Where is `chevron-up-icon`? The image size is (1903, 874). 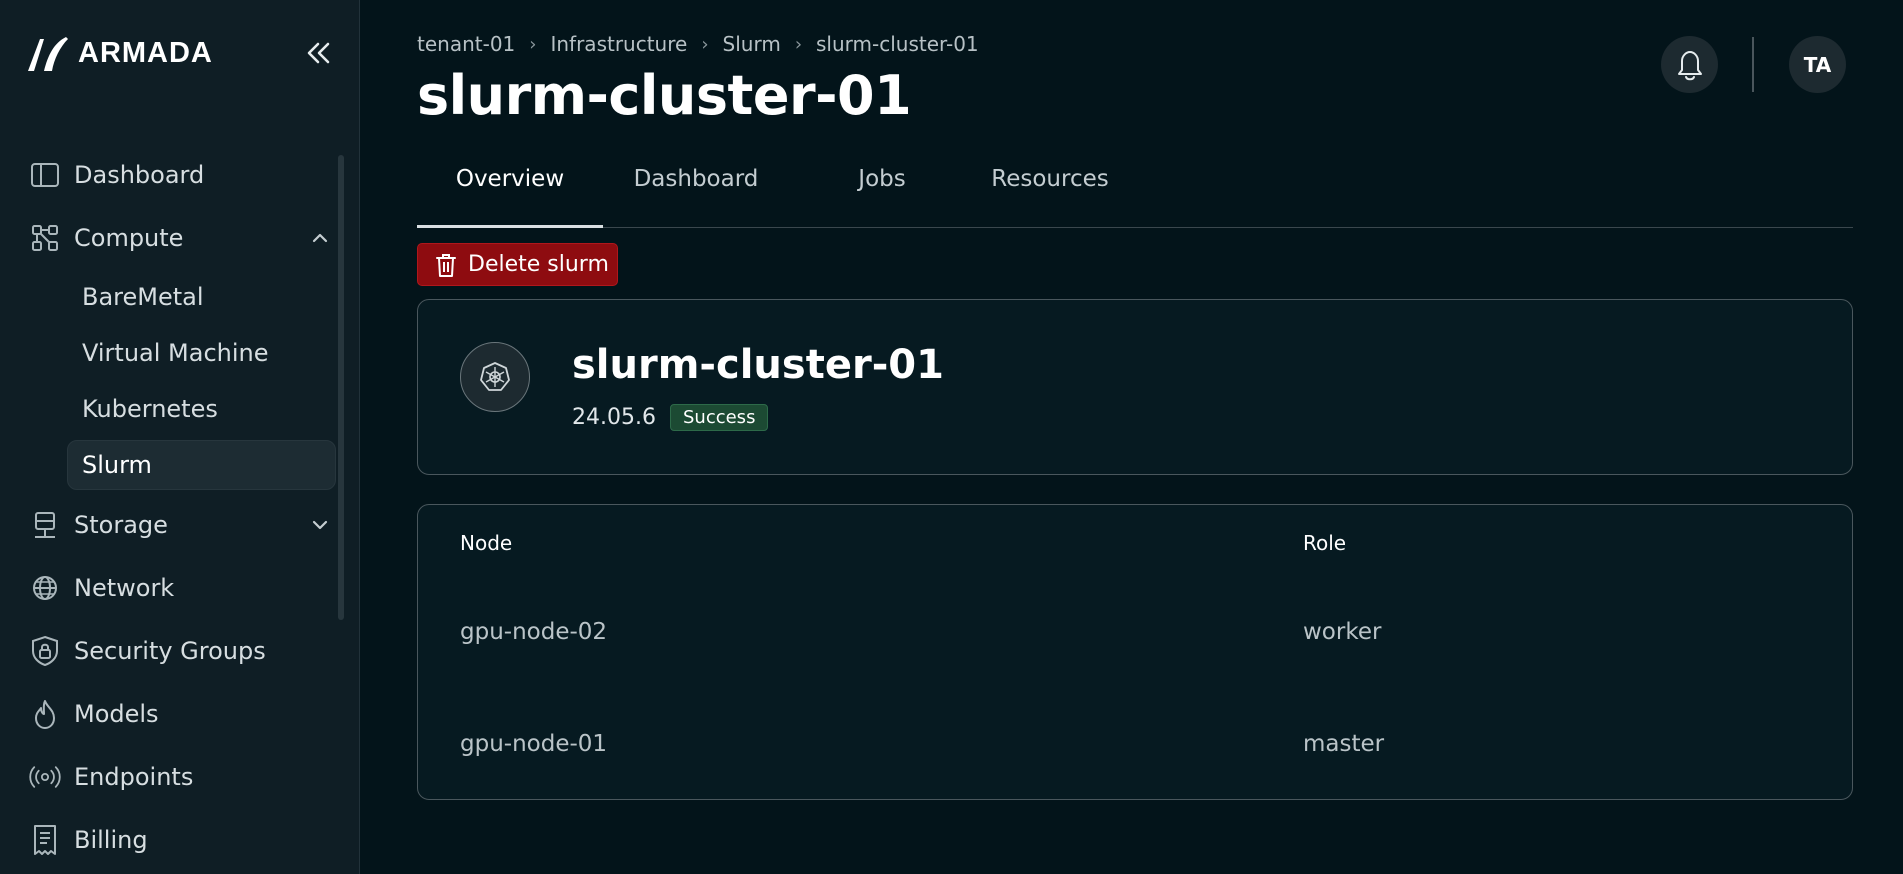 chevron-up-icon is located at coordinates (320, 237).